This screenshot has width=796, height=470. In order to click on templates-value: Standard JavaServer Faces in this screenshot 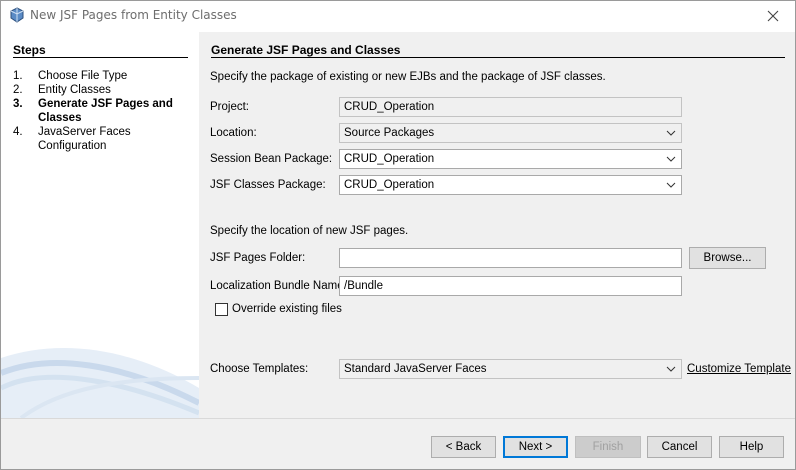, I will do `click(415, 369)`.